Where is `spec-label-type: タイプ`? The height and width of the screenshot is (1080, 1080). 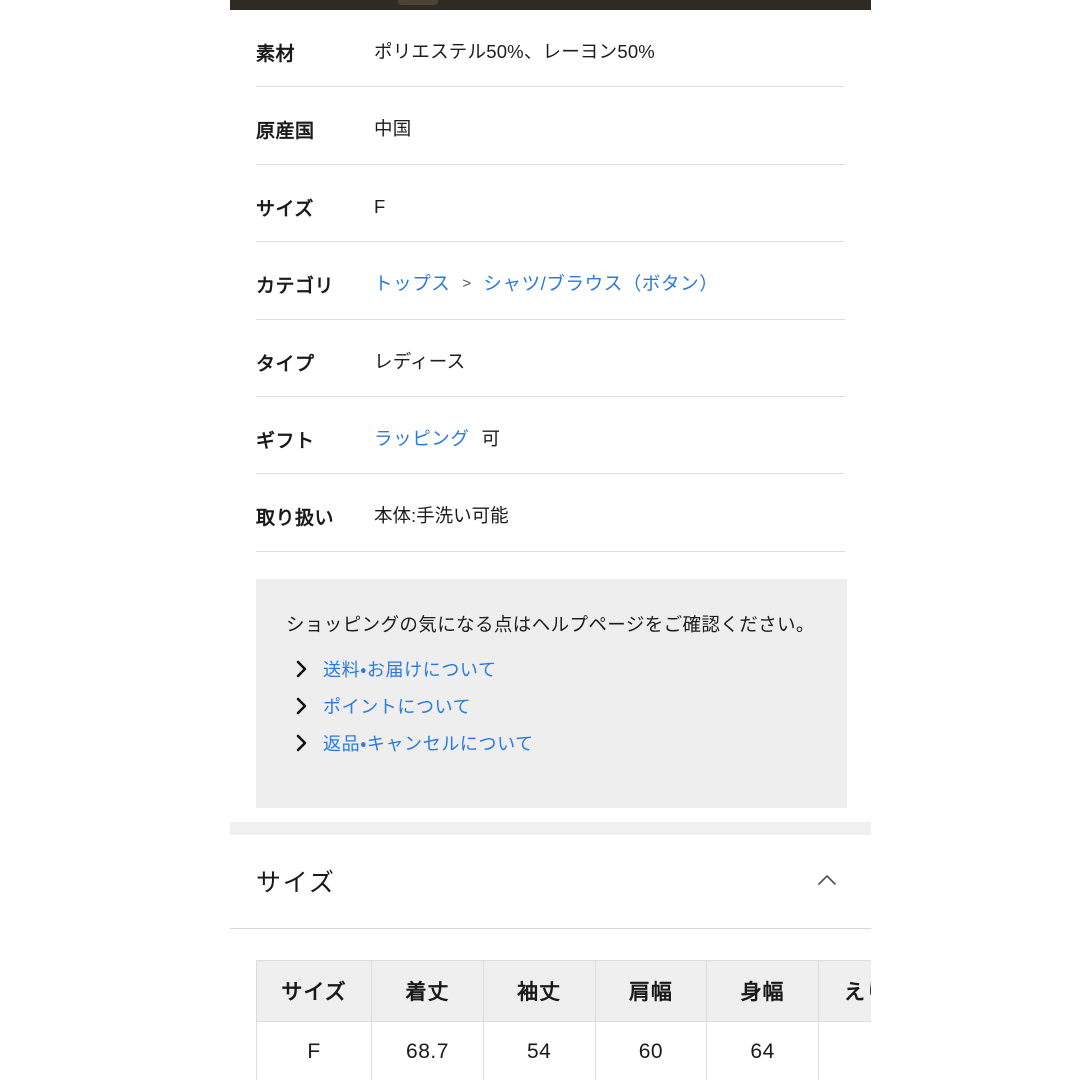 spec-label-type: タイプ is located at coordinates (285, 364).